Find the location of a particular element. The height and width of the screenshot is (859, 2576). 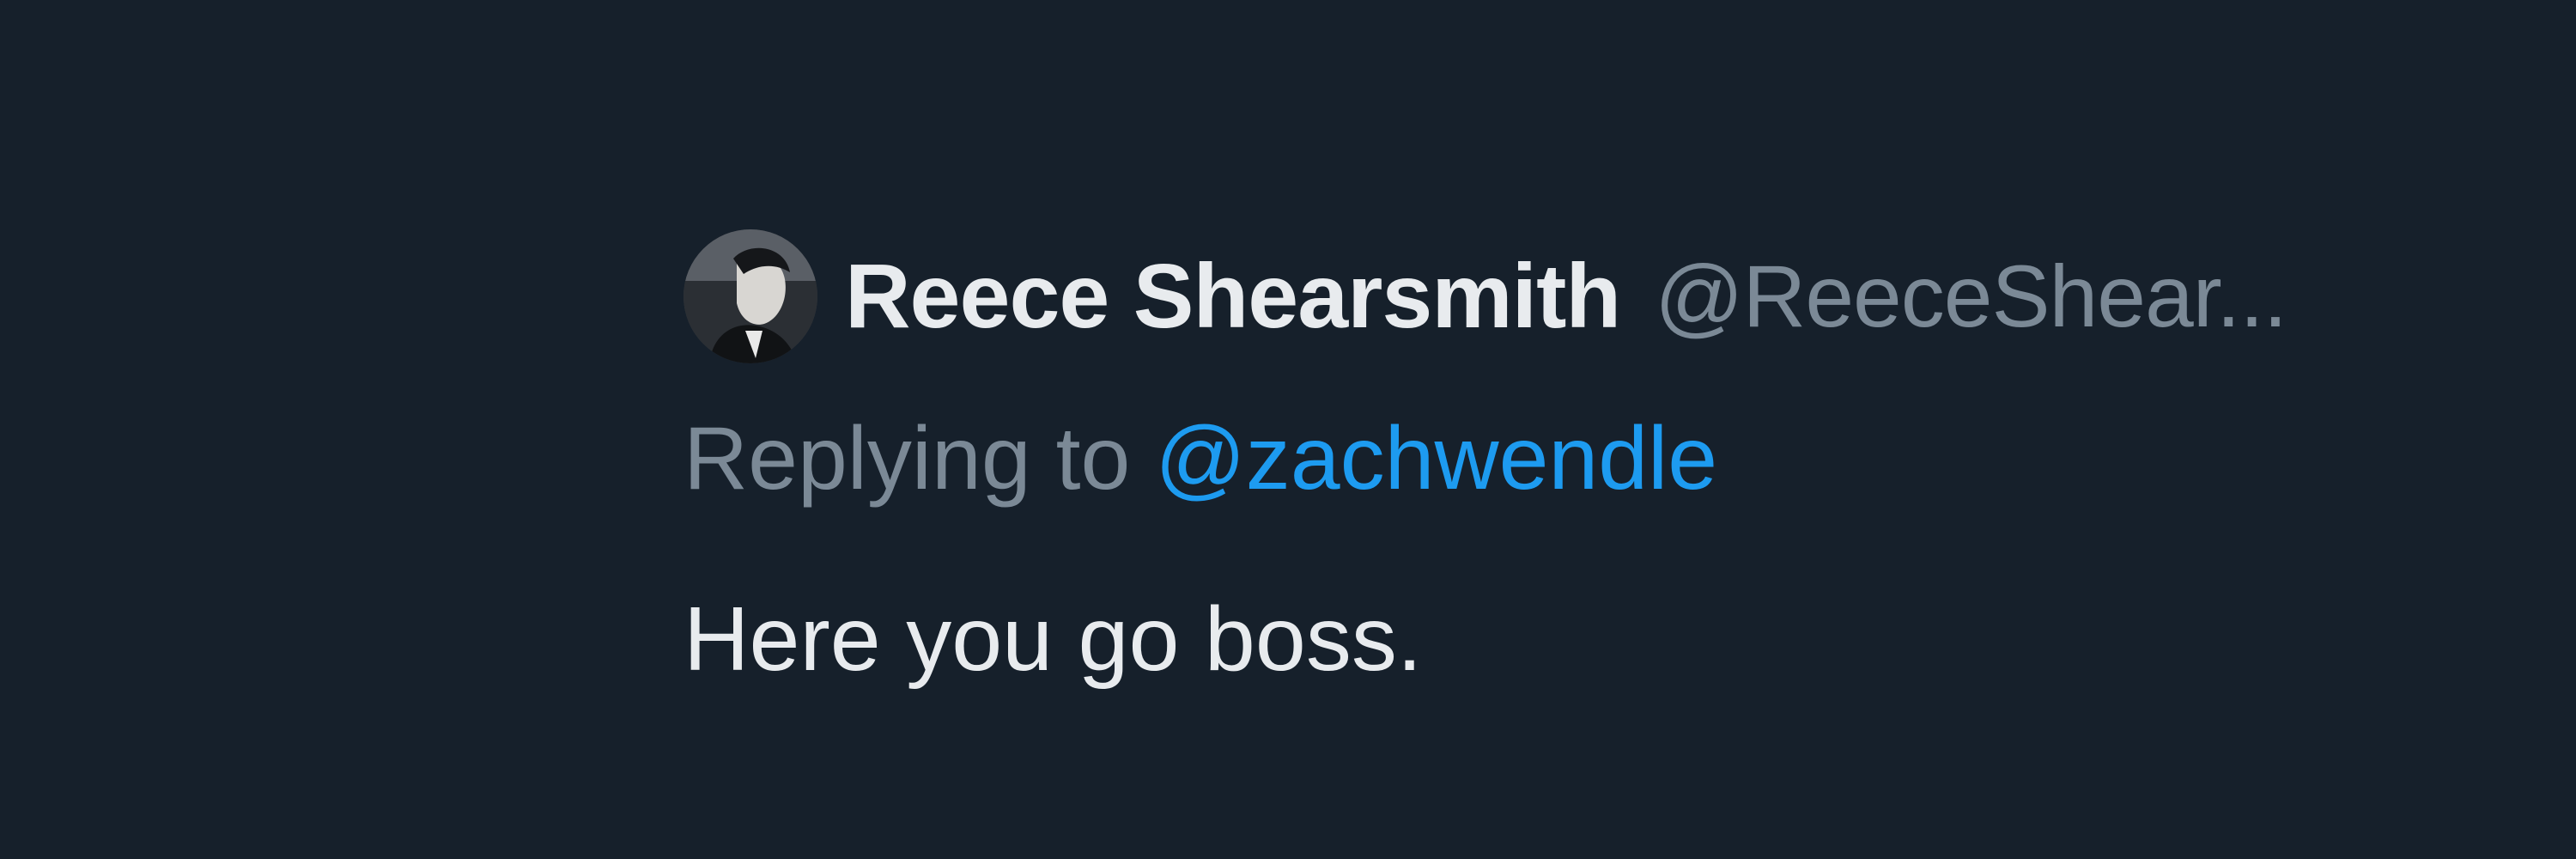

replying-to-line: Replying to @zachwendle is located at coordinates (1630, 459).